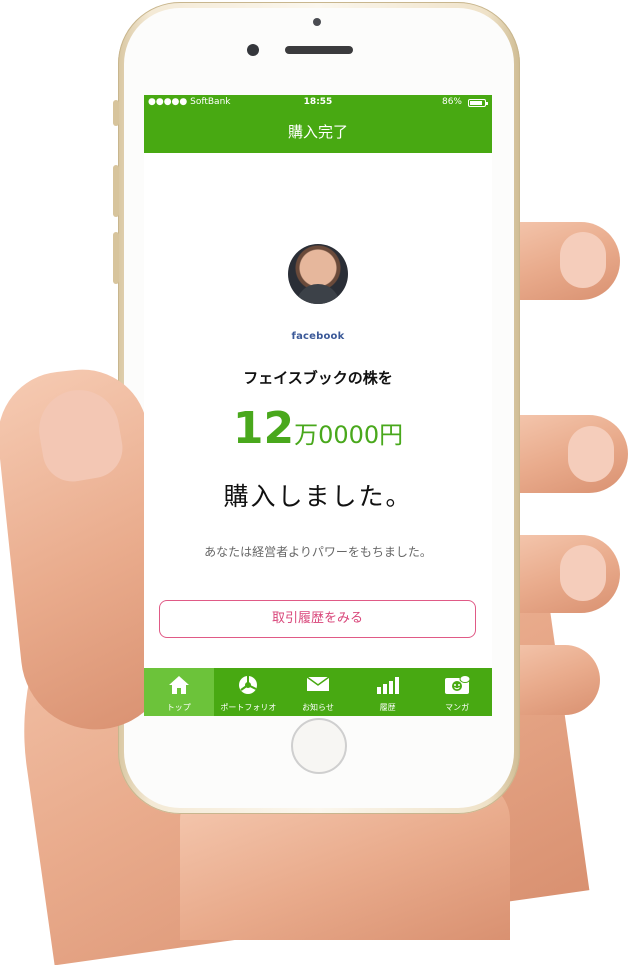  I want to click on manga-icon, so click(458, 684).